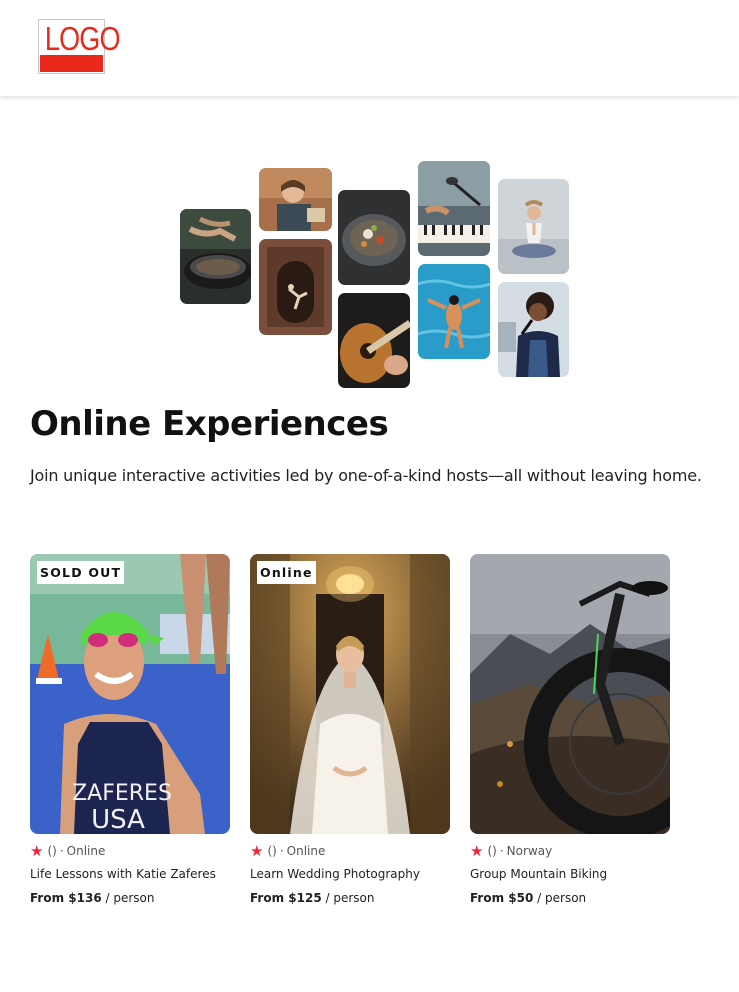 The image size is (739, 992). I want to click on collage-tile-dancer, so click(295, 287).